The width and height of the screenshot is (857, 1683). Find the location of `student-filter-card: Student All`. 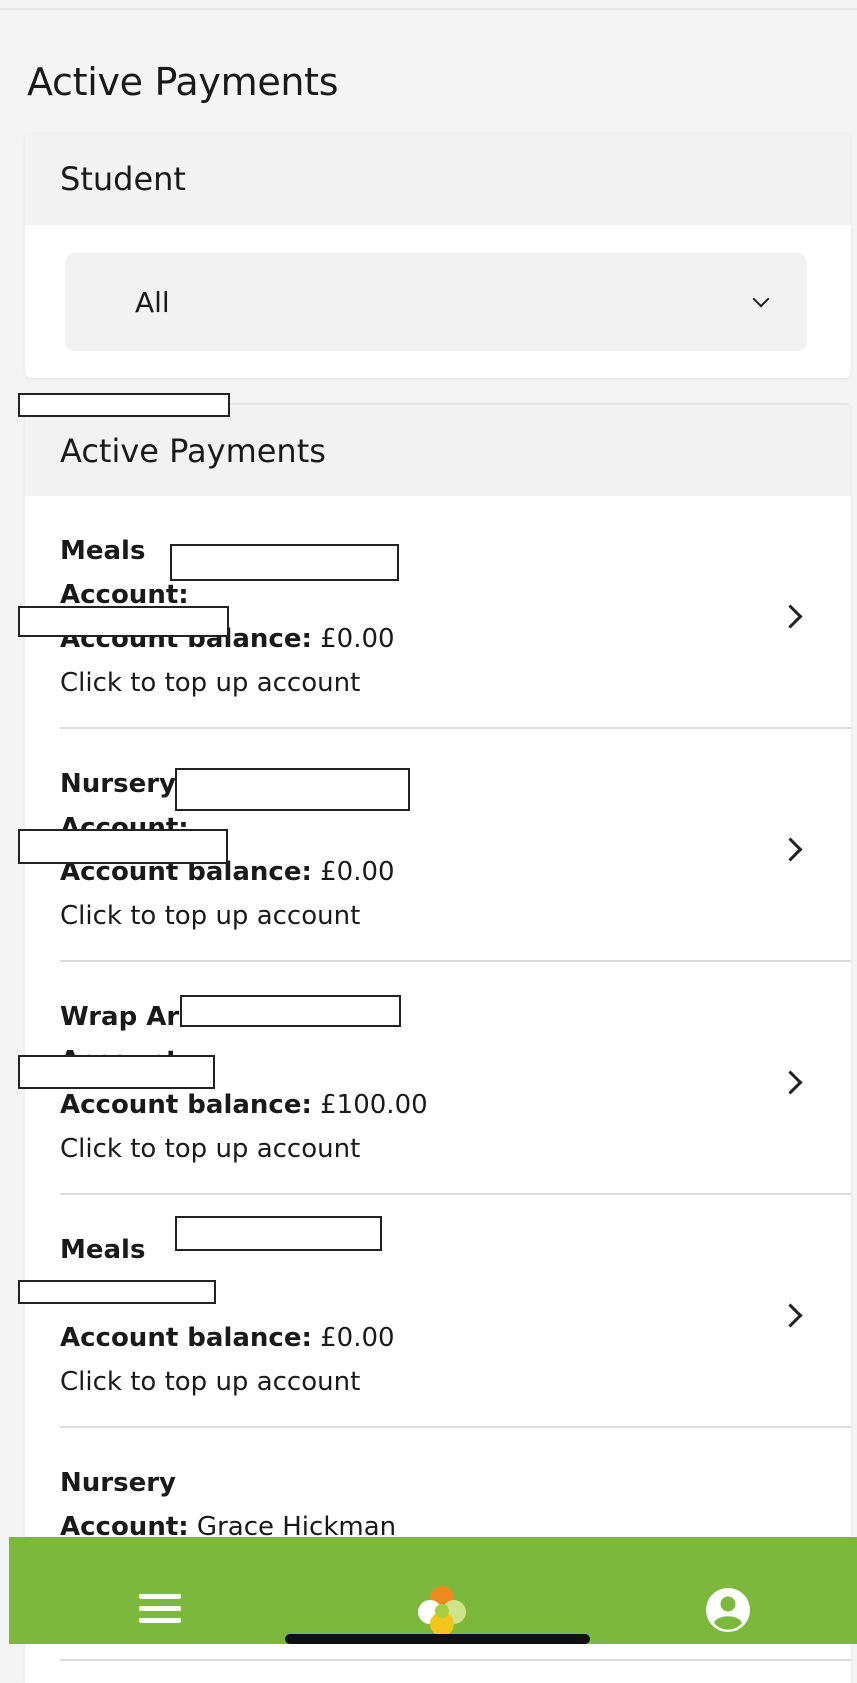

student-filter-card: Student All is located at coordinates (438, 255).